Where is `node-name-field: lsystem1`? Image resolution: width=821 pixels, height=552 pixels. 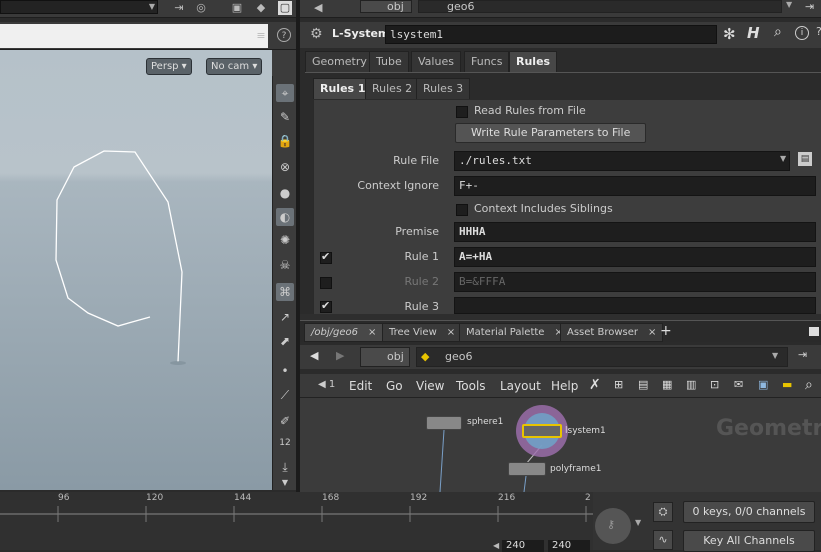 node-name-field: lsystem1 is located at coordinates (551, 34).